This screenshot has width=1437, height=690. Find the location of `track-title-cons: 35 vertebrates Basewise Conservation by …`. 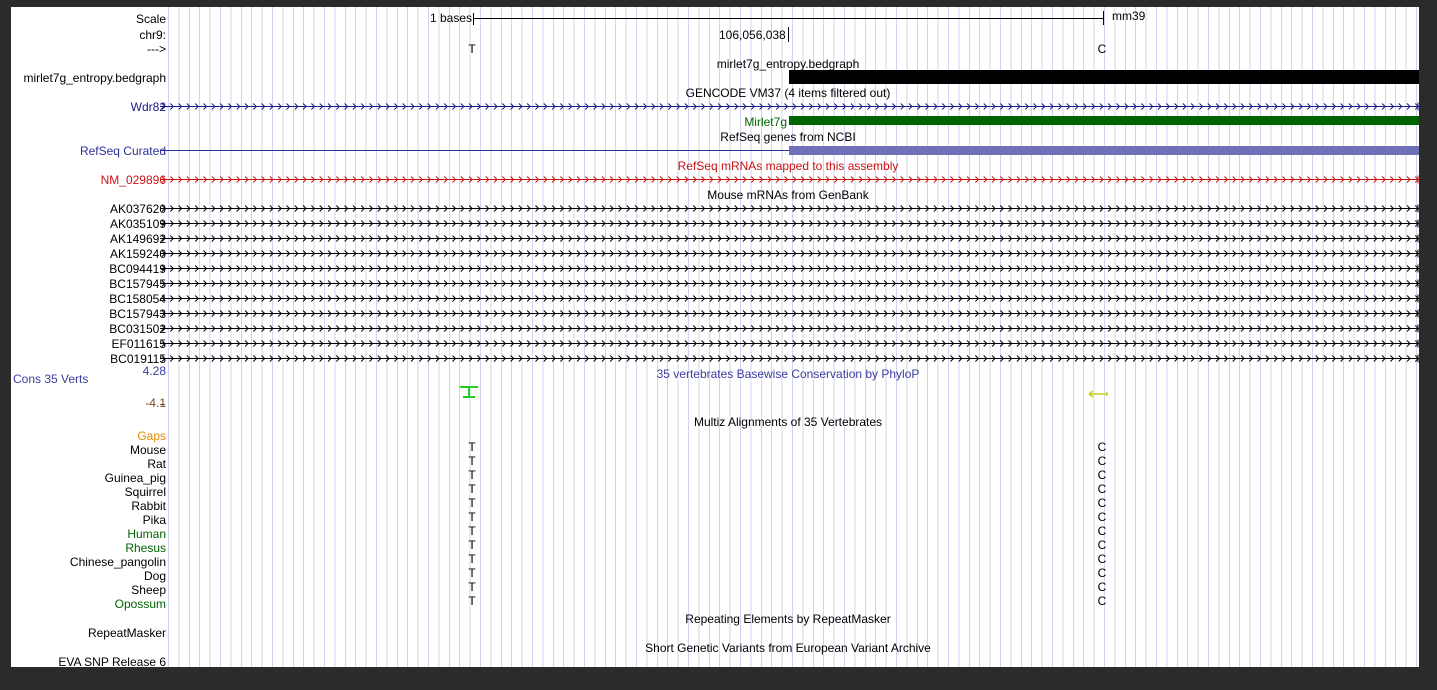

track-title-cons: 35 vertebrates Basewise Conservation by … is located at coordinates (788, 374).